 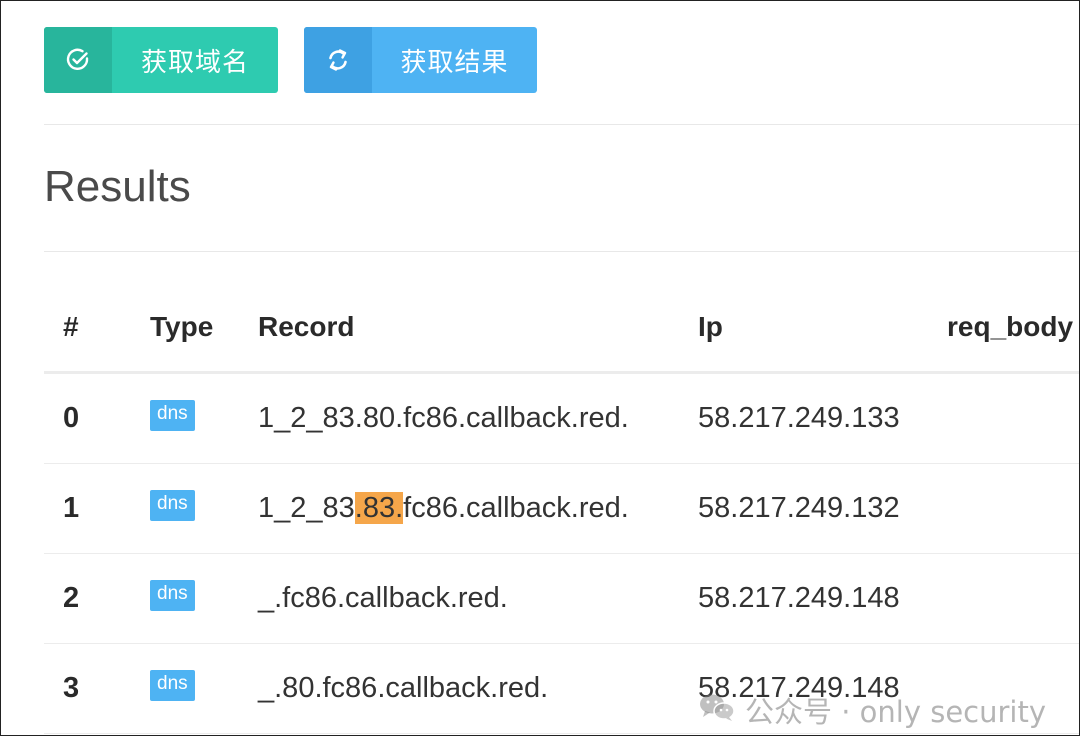 I want to click on column-header-req-body: req_body, so click(x=1010, y=326).